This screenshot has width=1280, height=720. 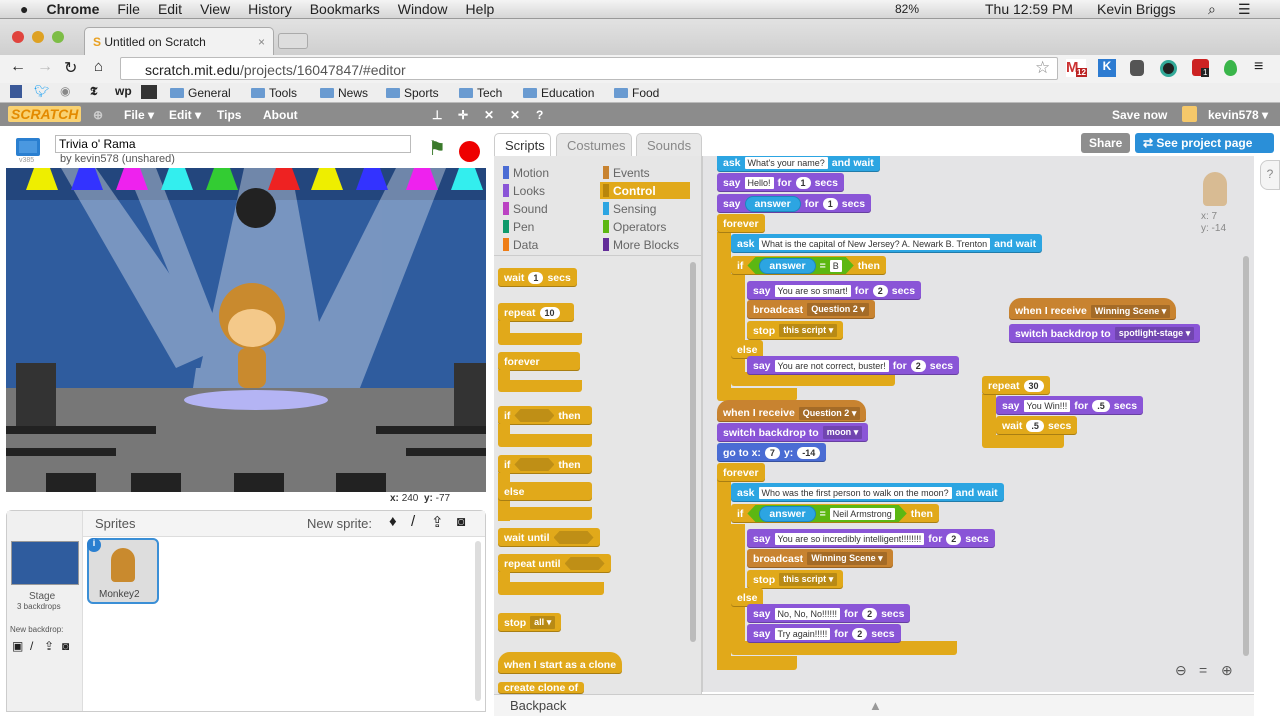 What do you see at coordinates (94, 545) in the screenshot?
I see `info-icon: i` at bounding box center [94, 545].